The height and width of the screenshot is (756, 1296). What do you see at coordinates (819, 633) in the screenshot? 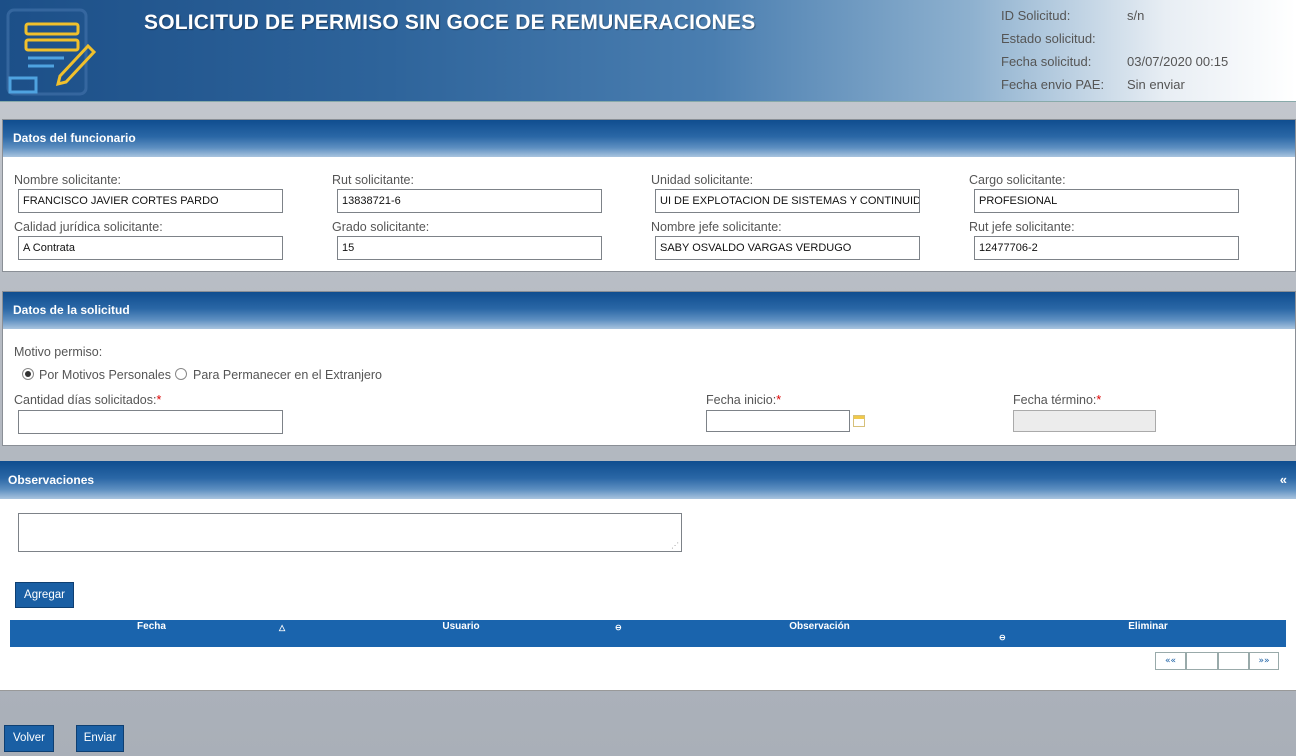
I see `column-observacion: Observación ⊖` at bounding box center [819, 633].